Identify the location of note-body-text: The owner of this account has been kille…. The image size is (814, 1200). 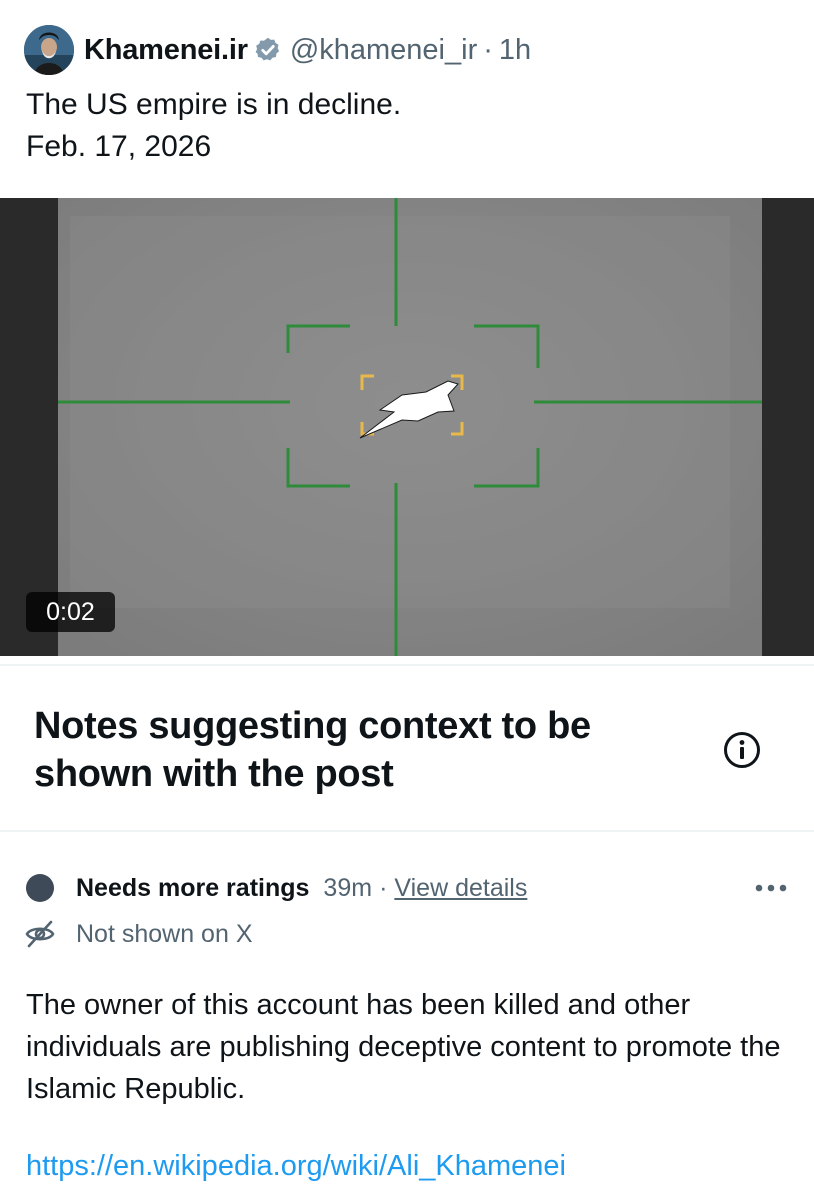
(403, 1047).